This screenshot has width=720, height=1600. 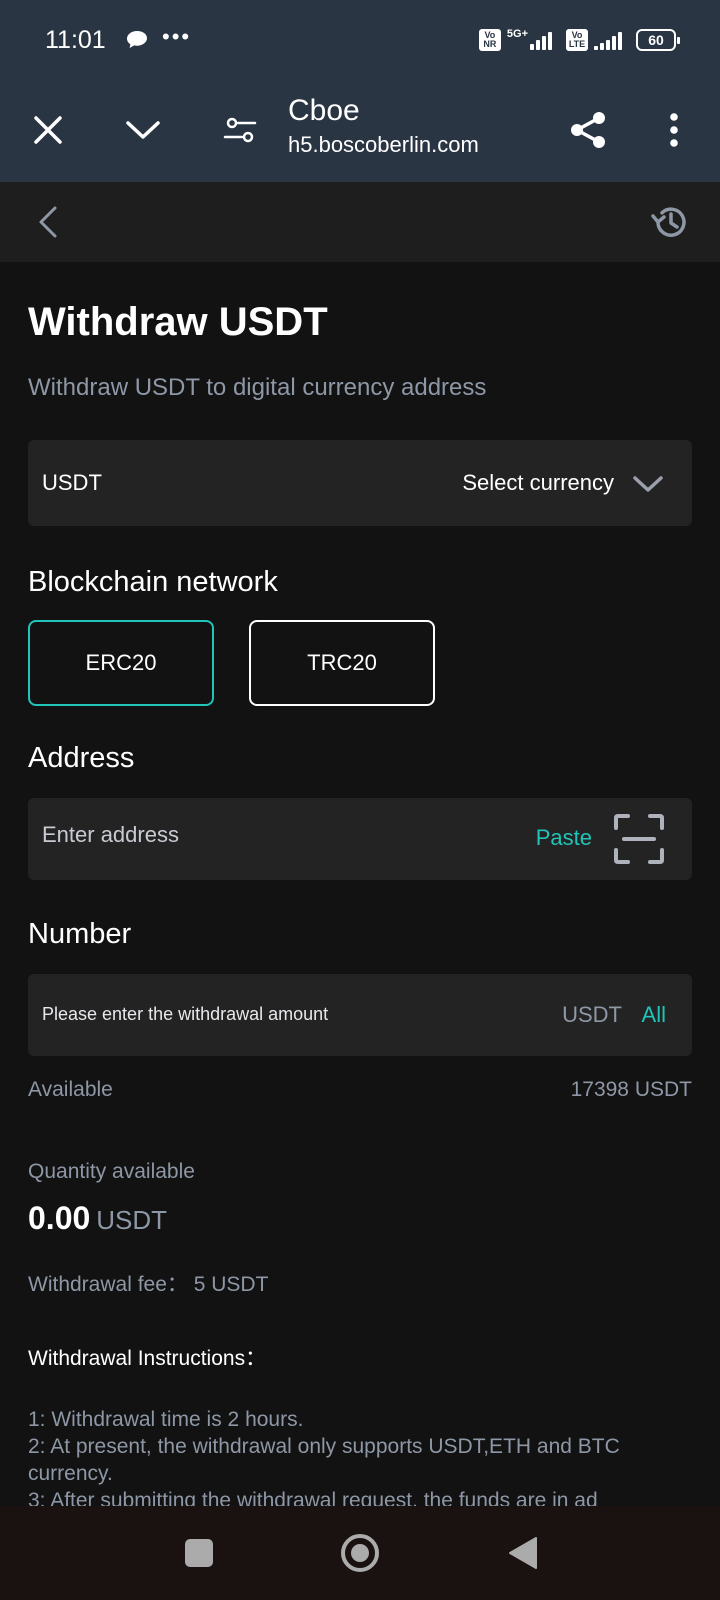 What do you see at coordinates (166, 1419) in the screenshot?
I see `instruction-item: 1: Withdrawal time is 2 hours.` at bounding box center [166, 1419].